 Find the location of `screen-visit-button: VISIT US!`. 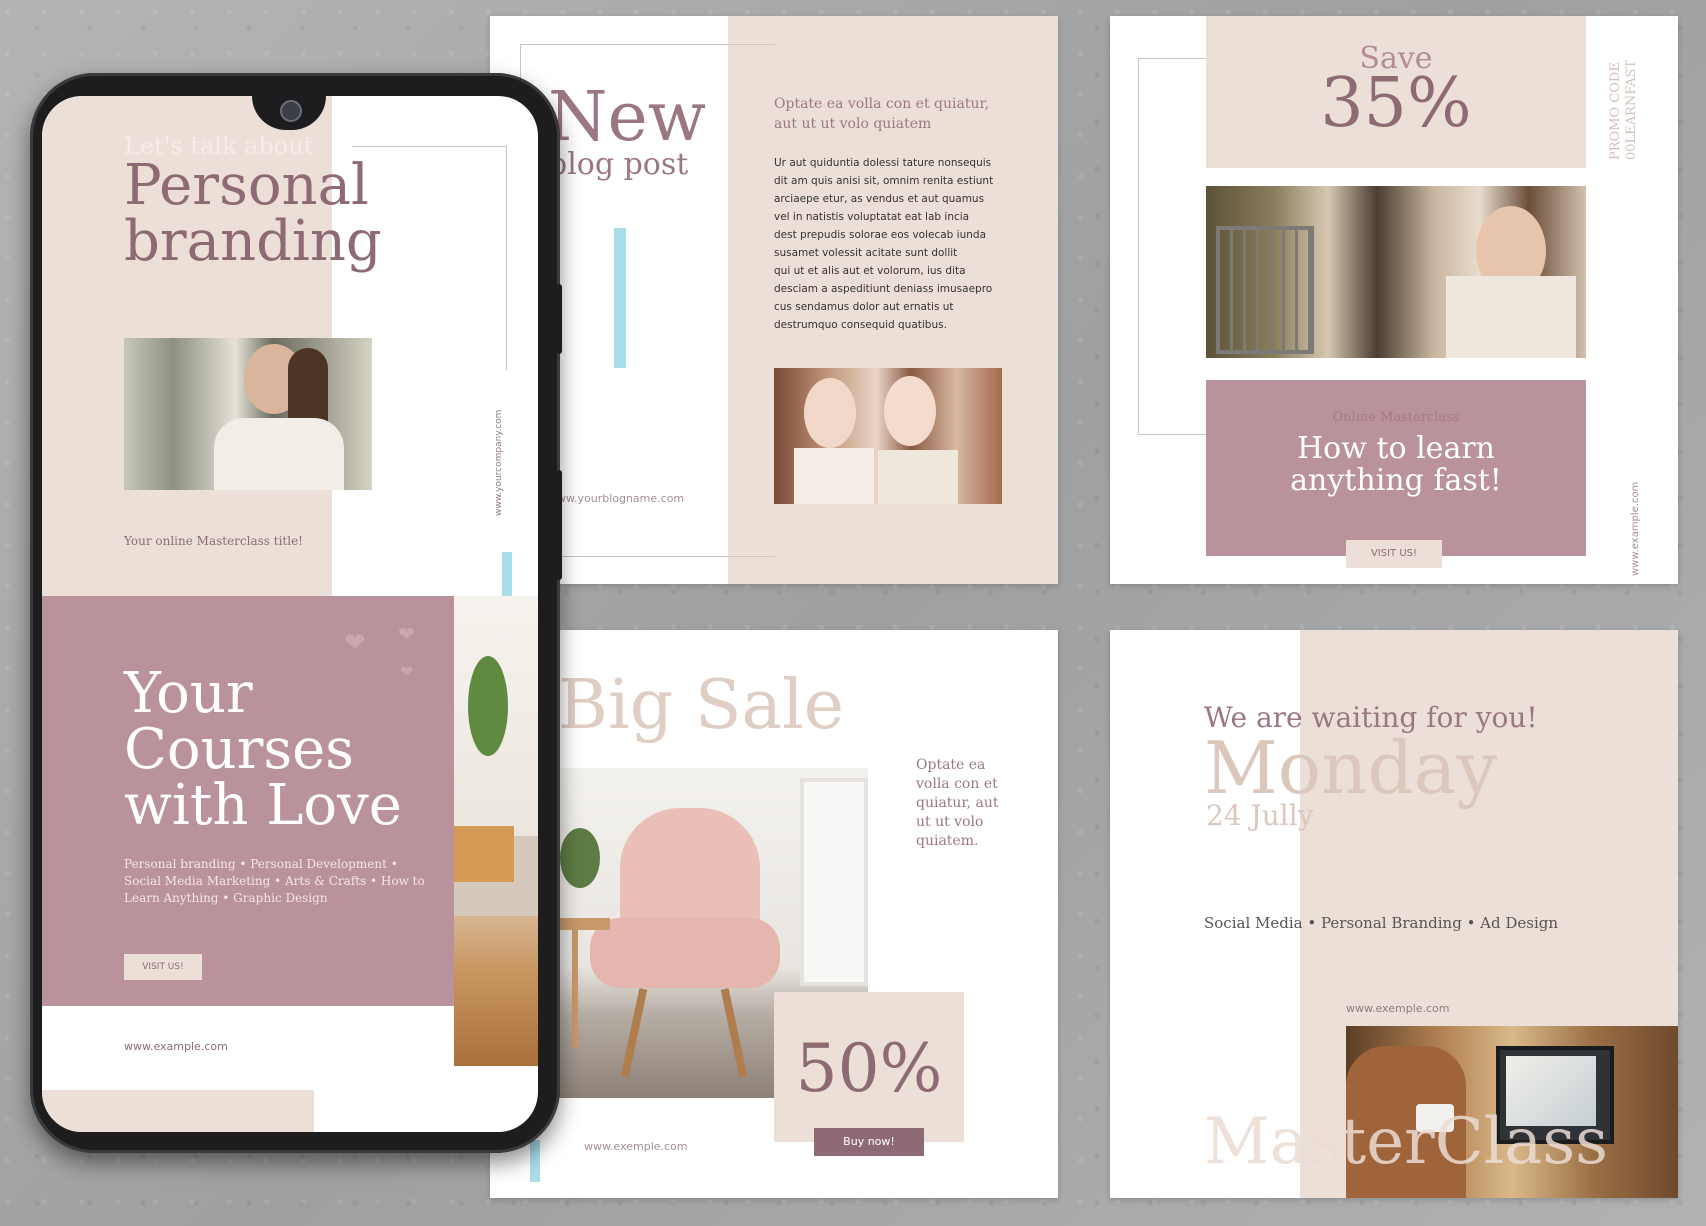

screen-visit-button: VISIT US! is located at coordinates (163, 967).